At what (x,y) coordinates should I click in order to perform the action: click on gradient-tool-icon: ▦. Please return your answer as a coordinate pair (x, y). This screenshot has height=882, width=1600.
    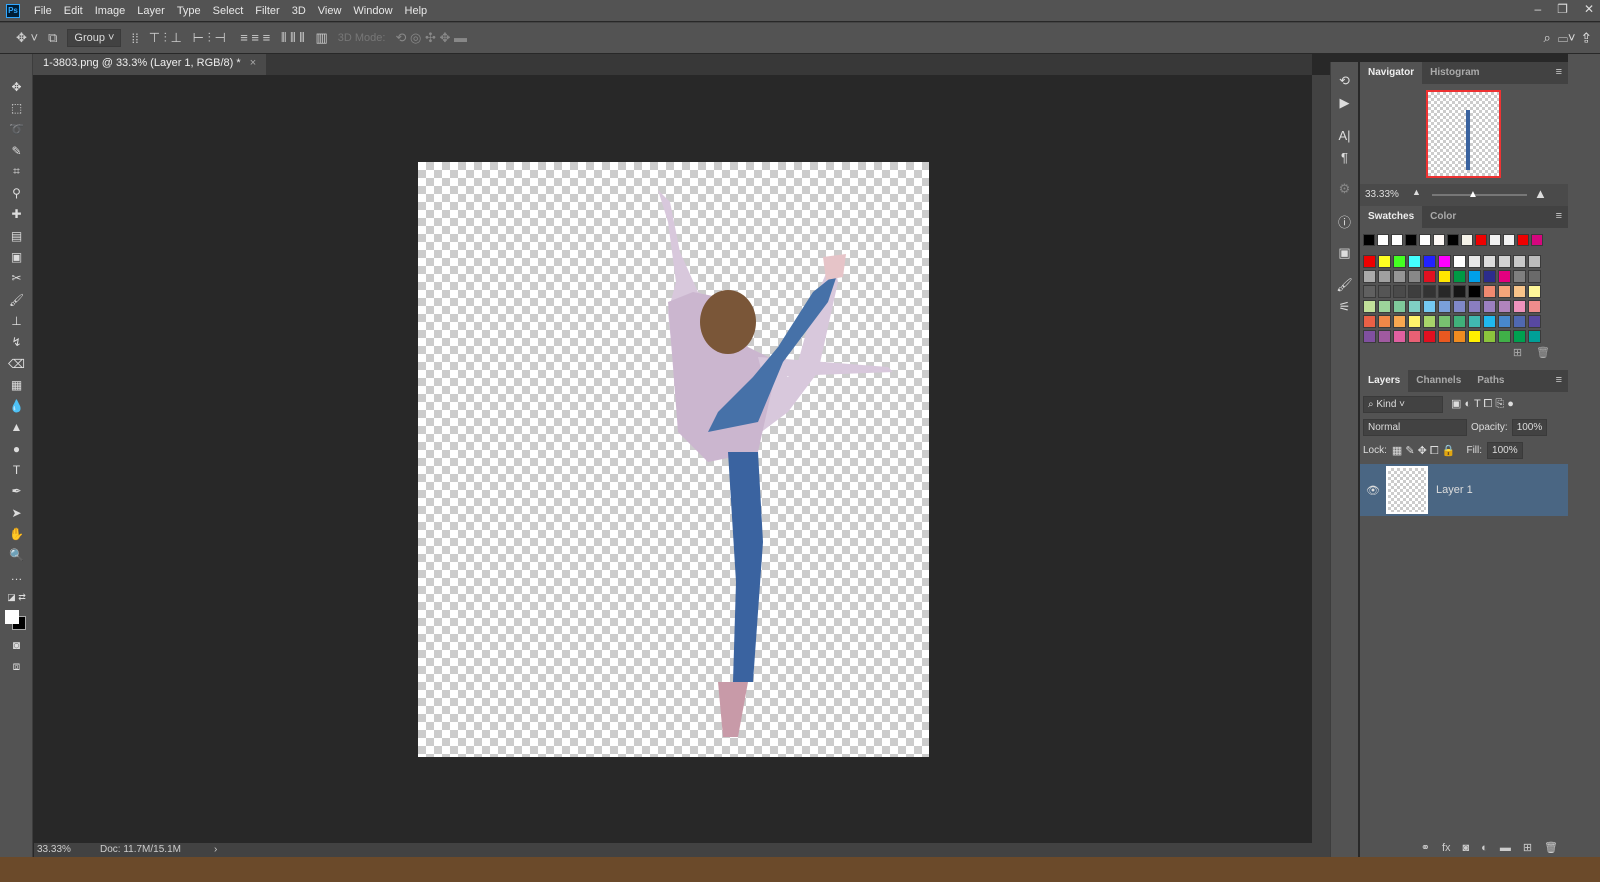
    Looking at the image, I should click on (16, 384).